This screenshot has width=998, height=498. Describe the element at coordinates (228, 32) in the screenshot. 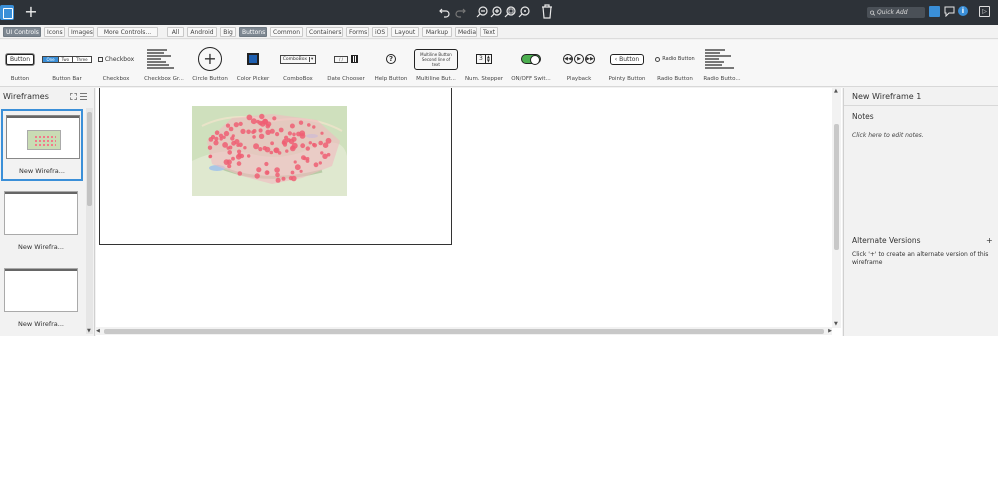

I see `tab-big: Big` at that location.